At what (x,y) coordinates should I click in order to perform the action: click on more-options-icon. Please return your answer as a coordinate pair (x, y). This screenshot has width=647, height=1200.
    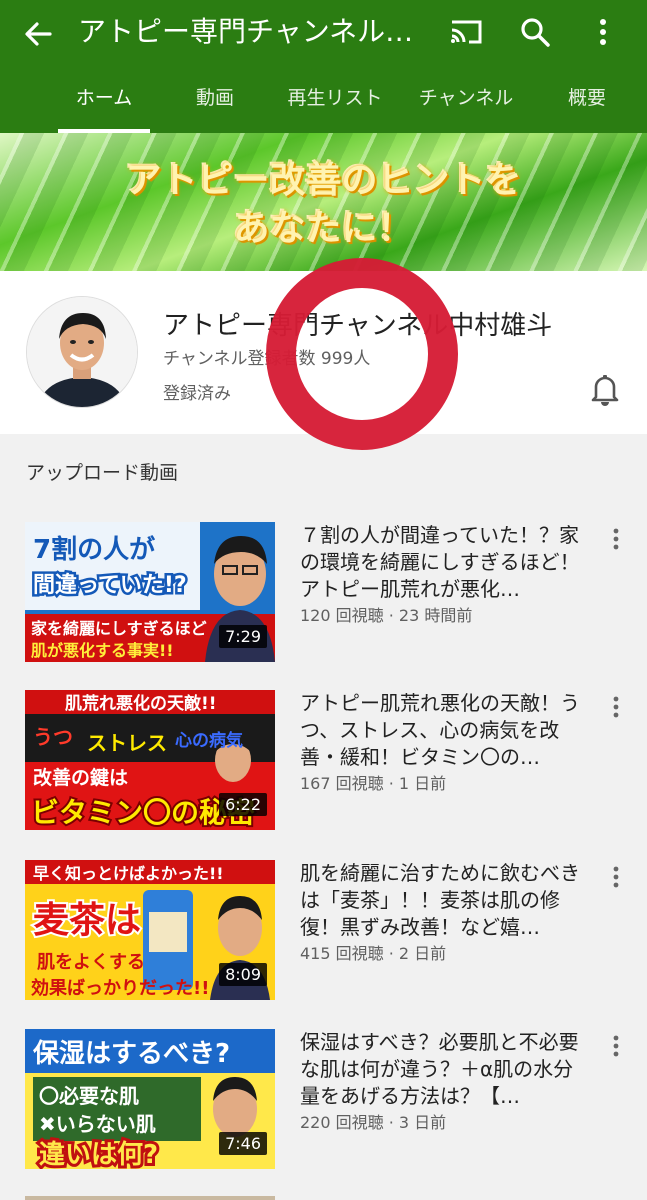
    Looking at the image, I should click on (603, 32).